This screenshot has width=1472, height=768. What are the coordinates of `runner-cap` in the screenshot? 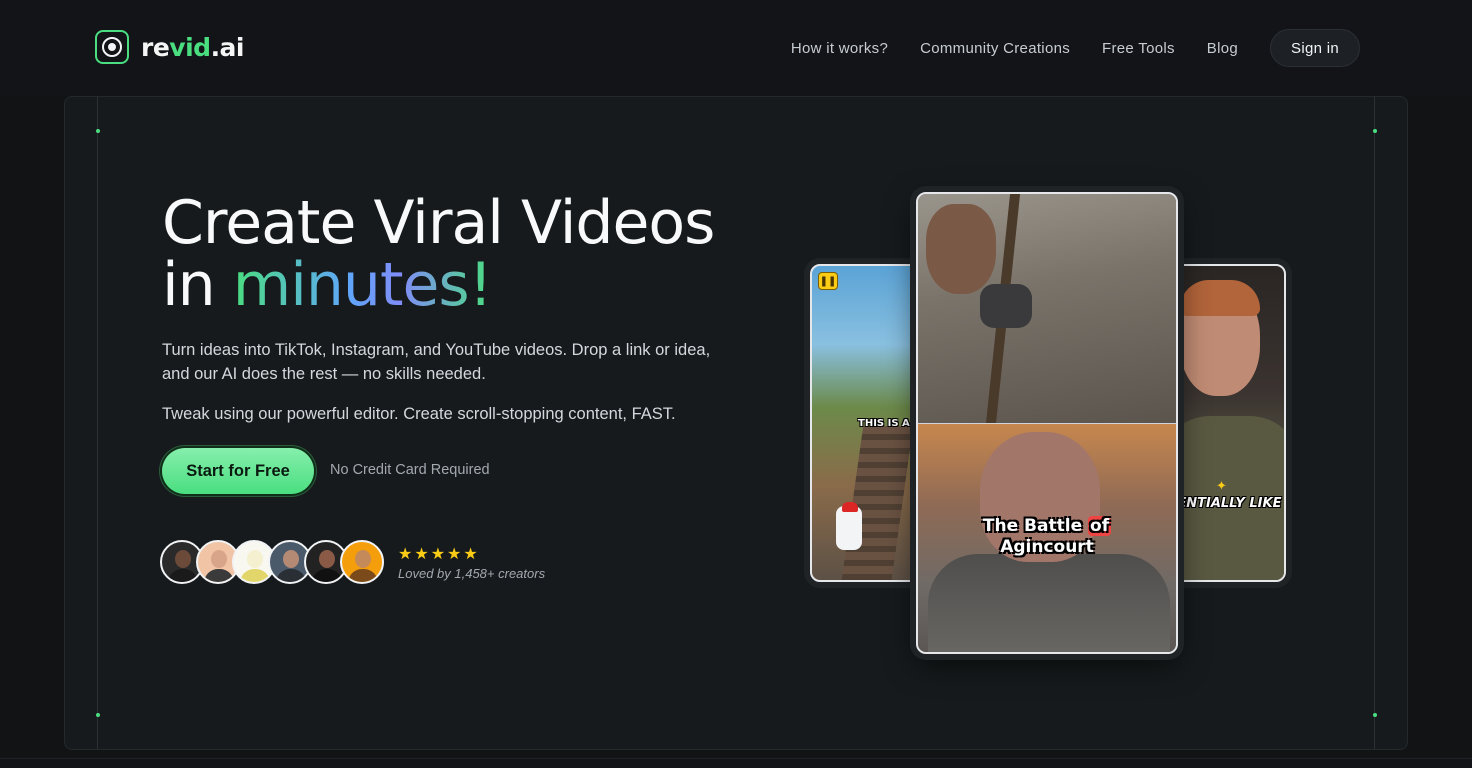 It's located at (850, 507).